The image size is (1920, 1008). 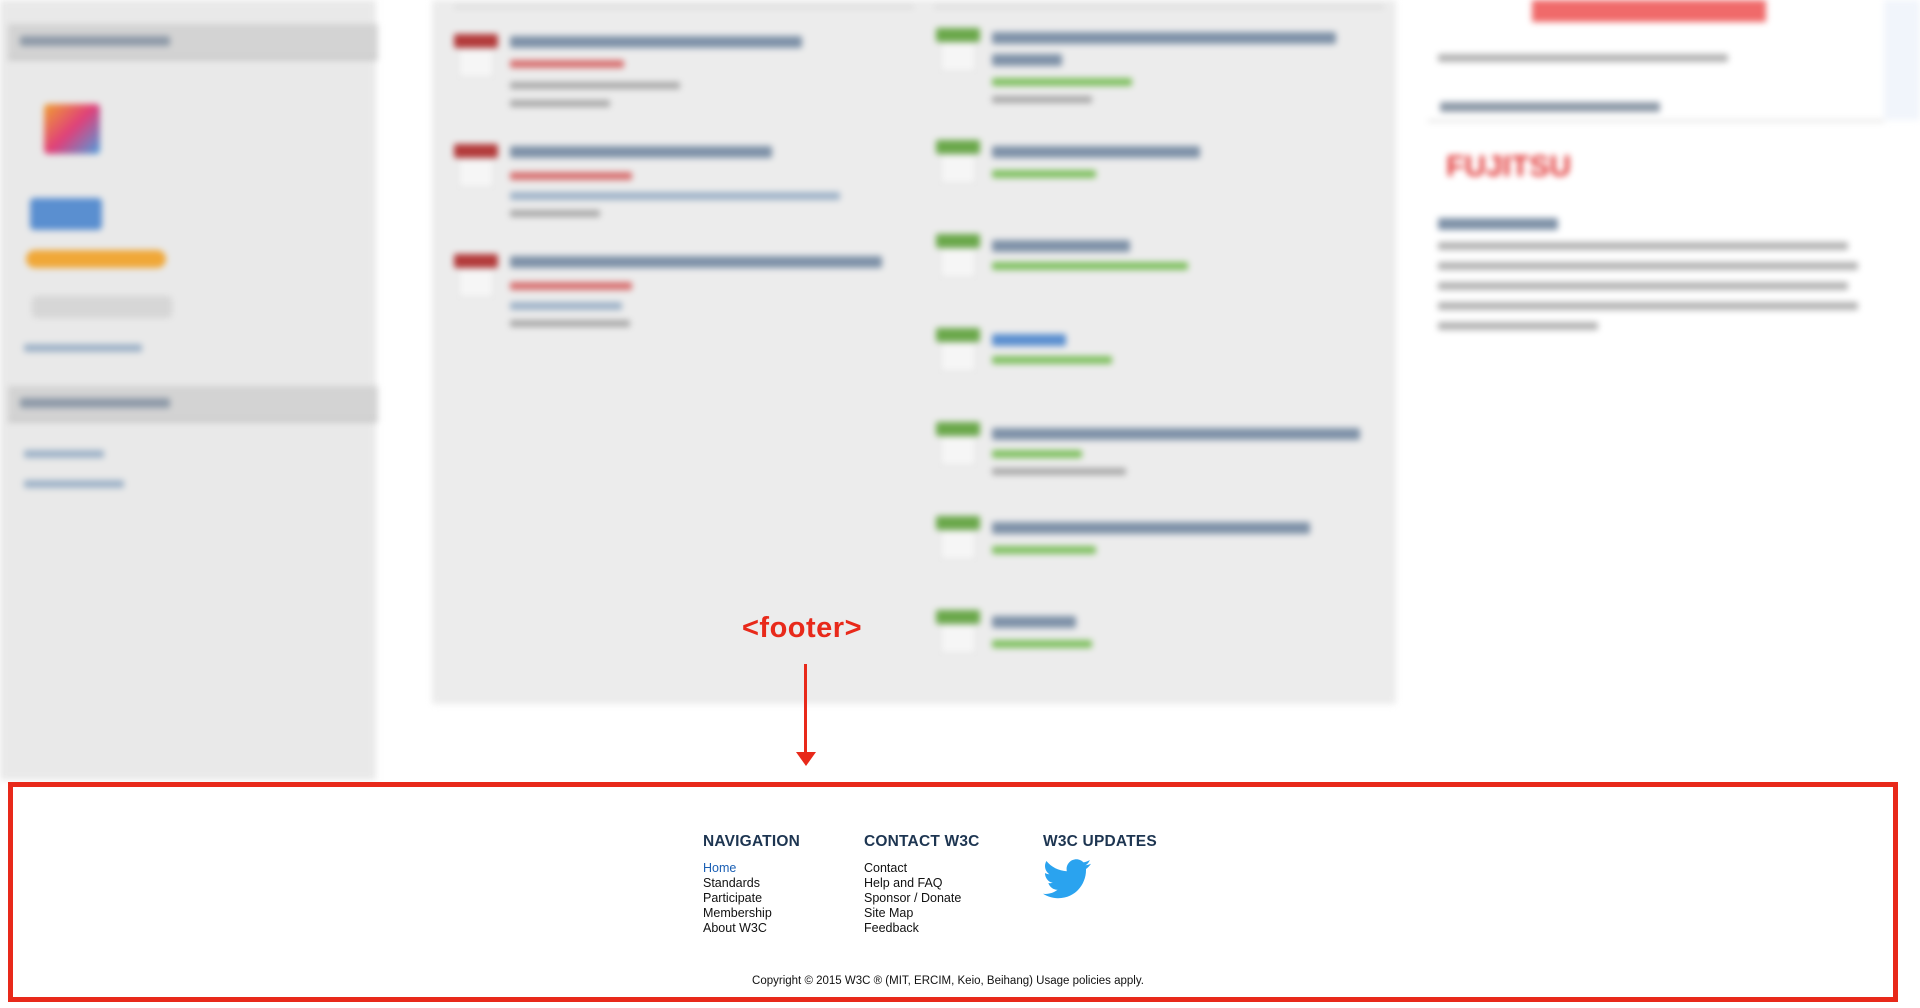 What do you see at coordinates (96, 259) in the screenshot?
I see `donate-badge-blurred` at bounding box center [96, 259].